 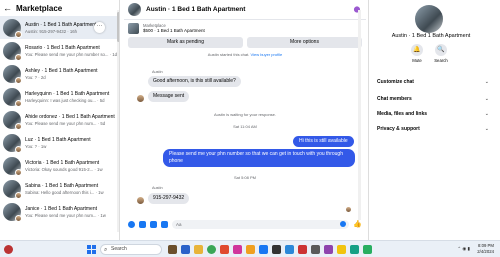 I want to click on media-files-links-item: Media, files and links ⌄, so click(x=433, y=114).